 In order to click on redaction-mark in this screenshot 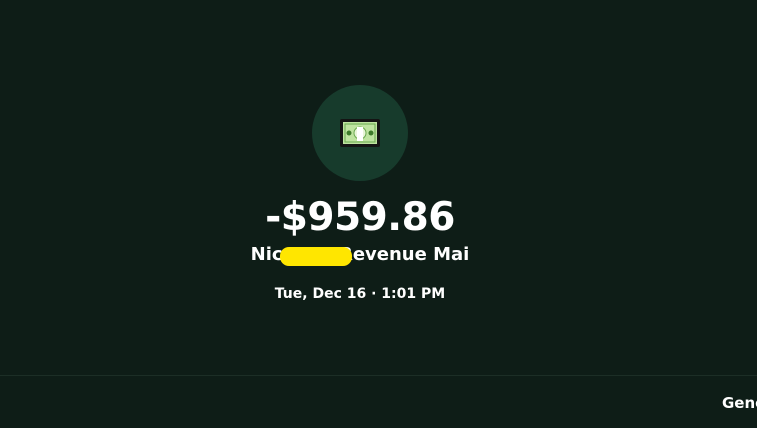, I will do `click(316, 256)`.